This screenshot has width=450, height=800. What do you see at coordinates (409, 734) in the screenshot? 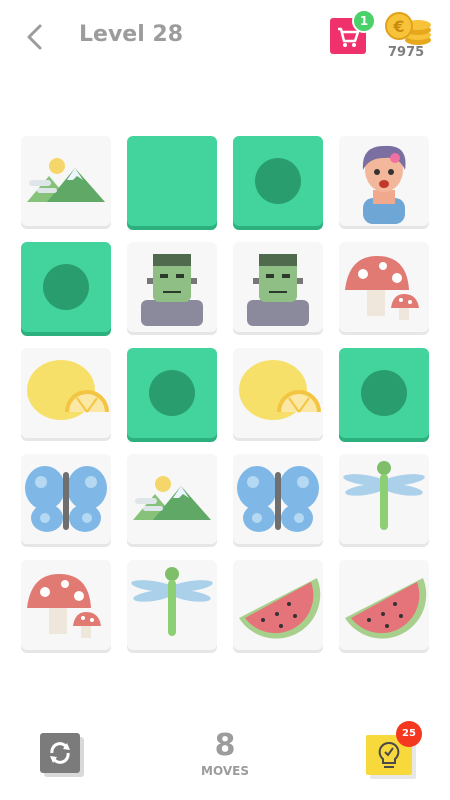
I see `hint-count-badge: 25` at bounding box center [409, 734].